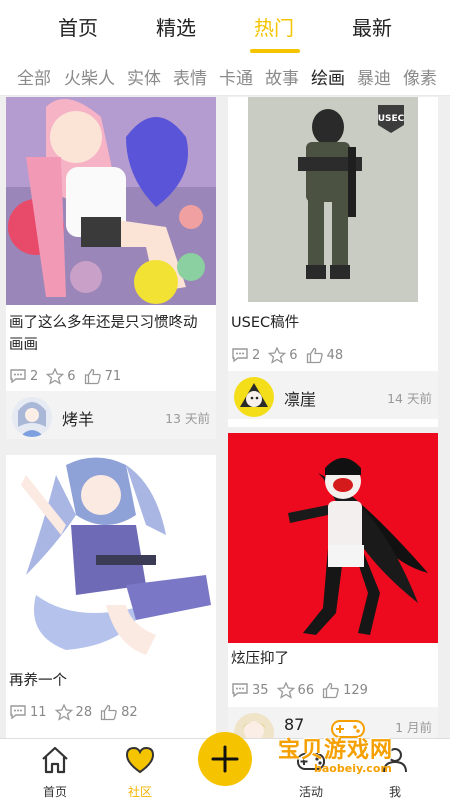 This screenshot has height=800, width=450. What do you see at coordinates (409, 398) in the screenshot?
I see `post-time: 14 天前` at bounding box center [409, 398].